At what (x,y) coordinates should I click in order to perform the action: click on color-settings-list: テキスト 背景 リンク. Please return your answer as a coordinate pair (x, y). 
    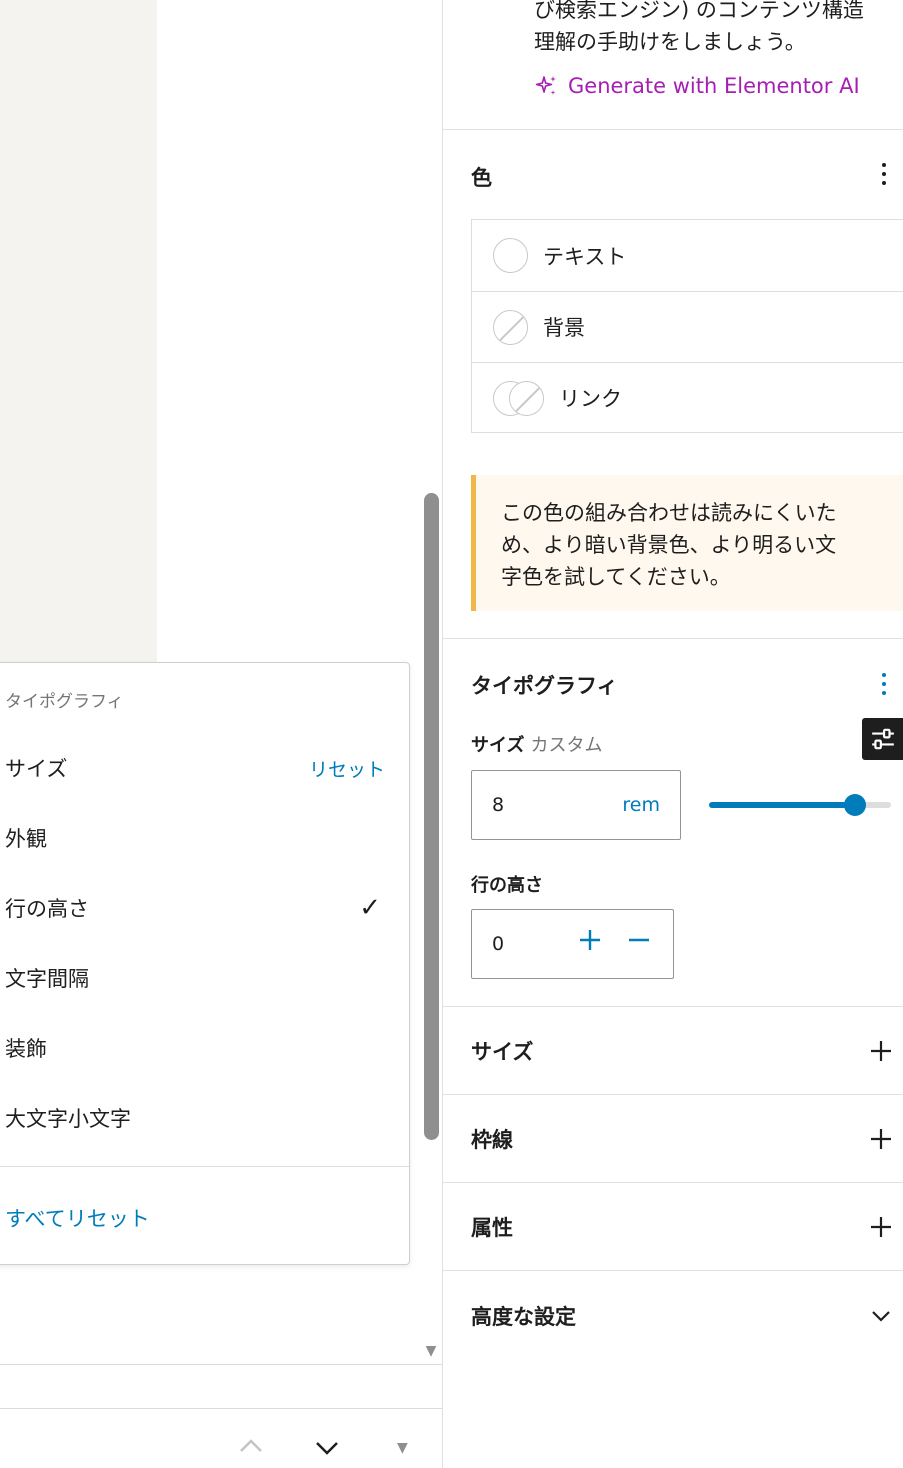
    Looking at the image, I should click on (687, 326).